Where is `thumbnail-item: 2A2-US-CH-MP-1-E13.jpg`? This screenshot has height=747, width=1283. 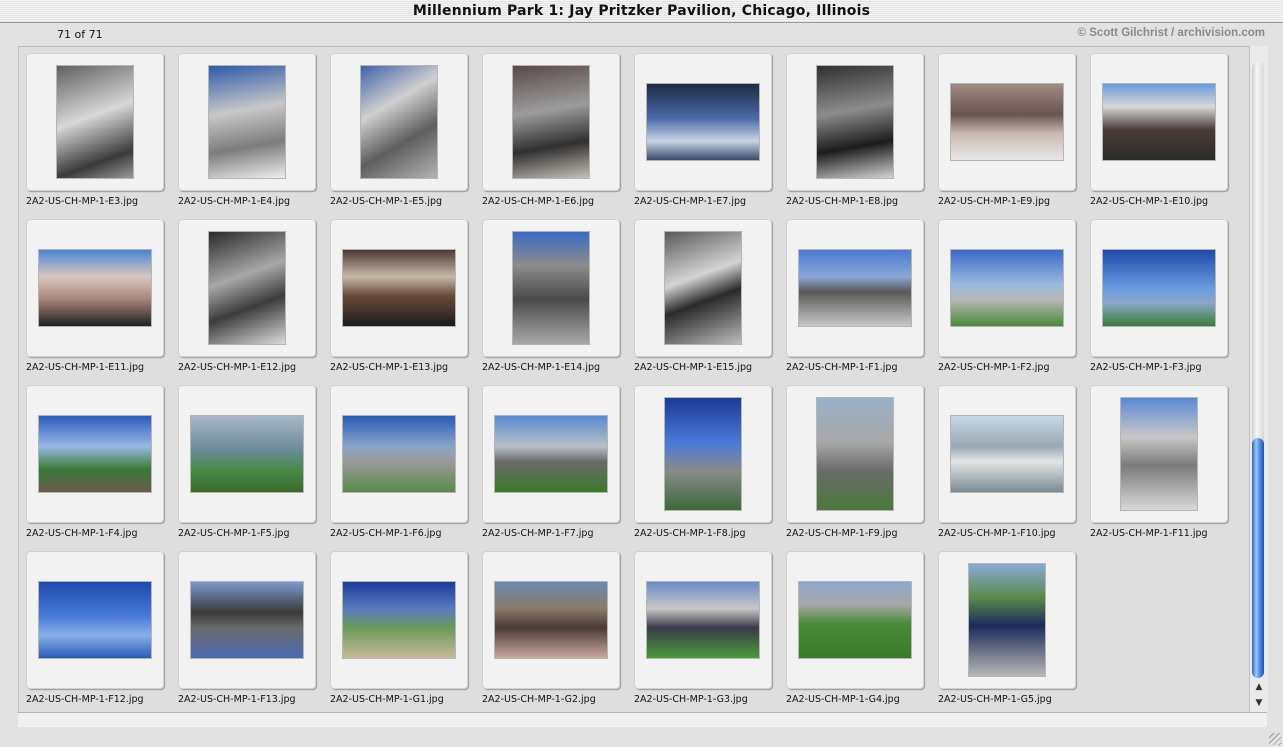 thumbnail-item: 2A2-US-CH-MP-1-E13.jpg is located at coordinates (395, 296).